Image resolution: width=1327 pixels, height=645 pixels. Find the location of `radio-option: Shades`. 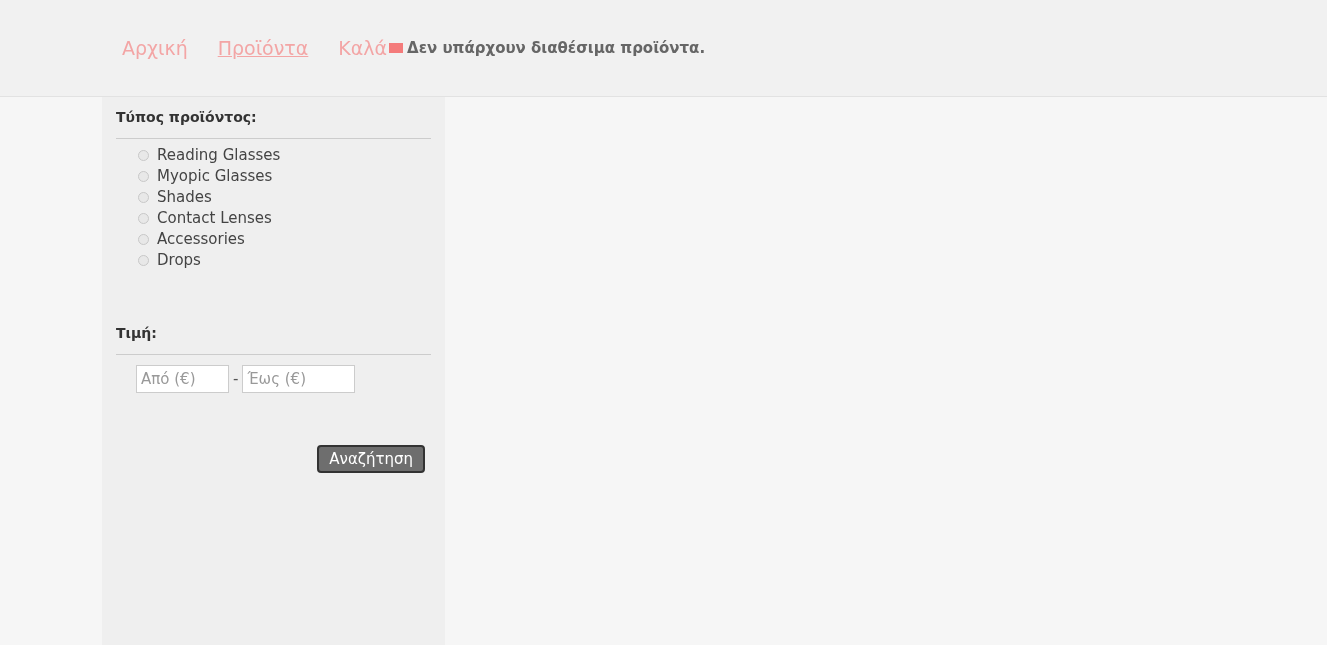

radio-option: Shades is located at coordinates (284, 197).